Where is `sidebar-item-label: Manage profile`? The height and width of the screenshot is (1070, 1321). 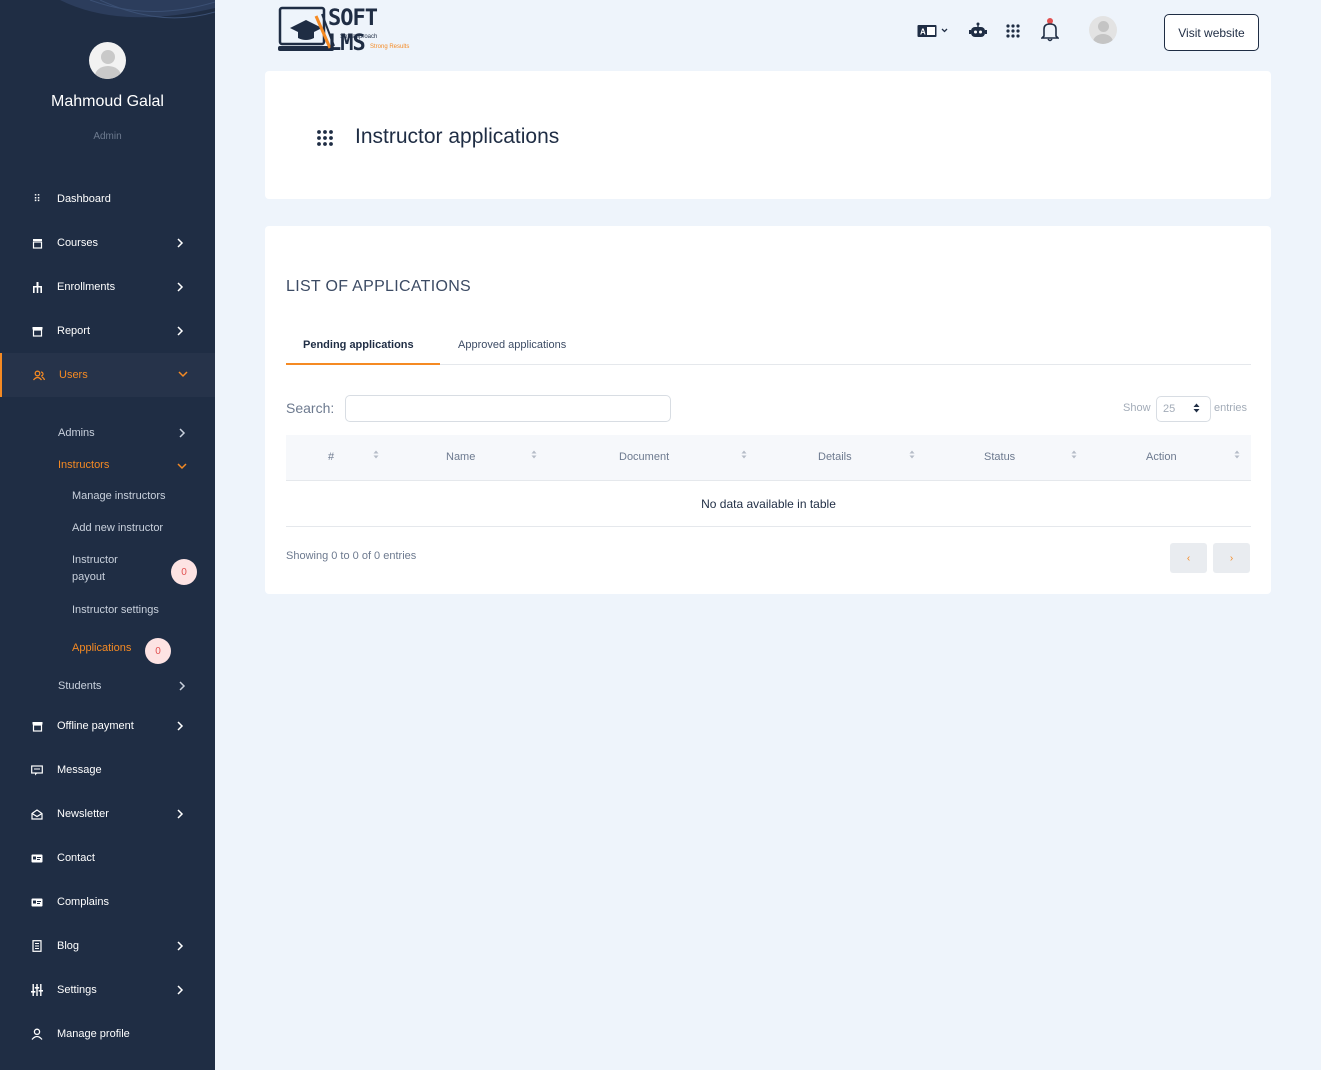
sidebar-item-label: Manage profile is located at coordinates (93, 1034).